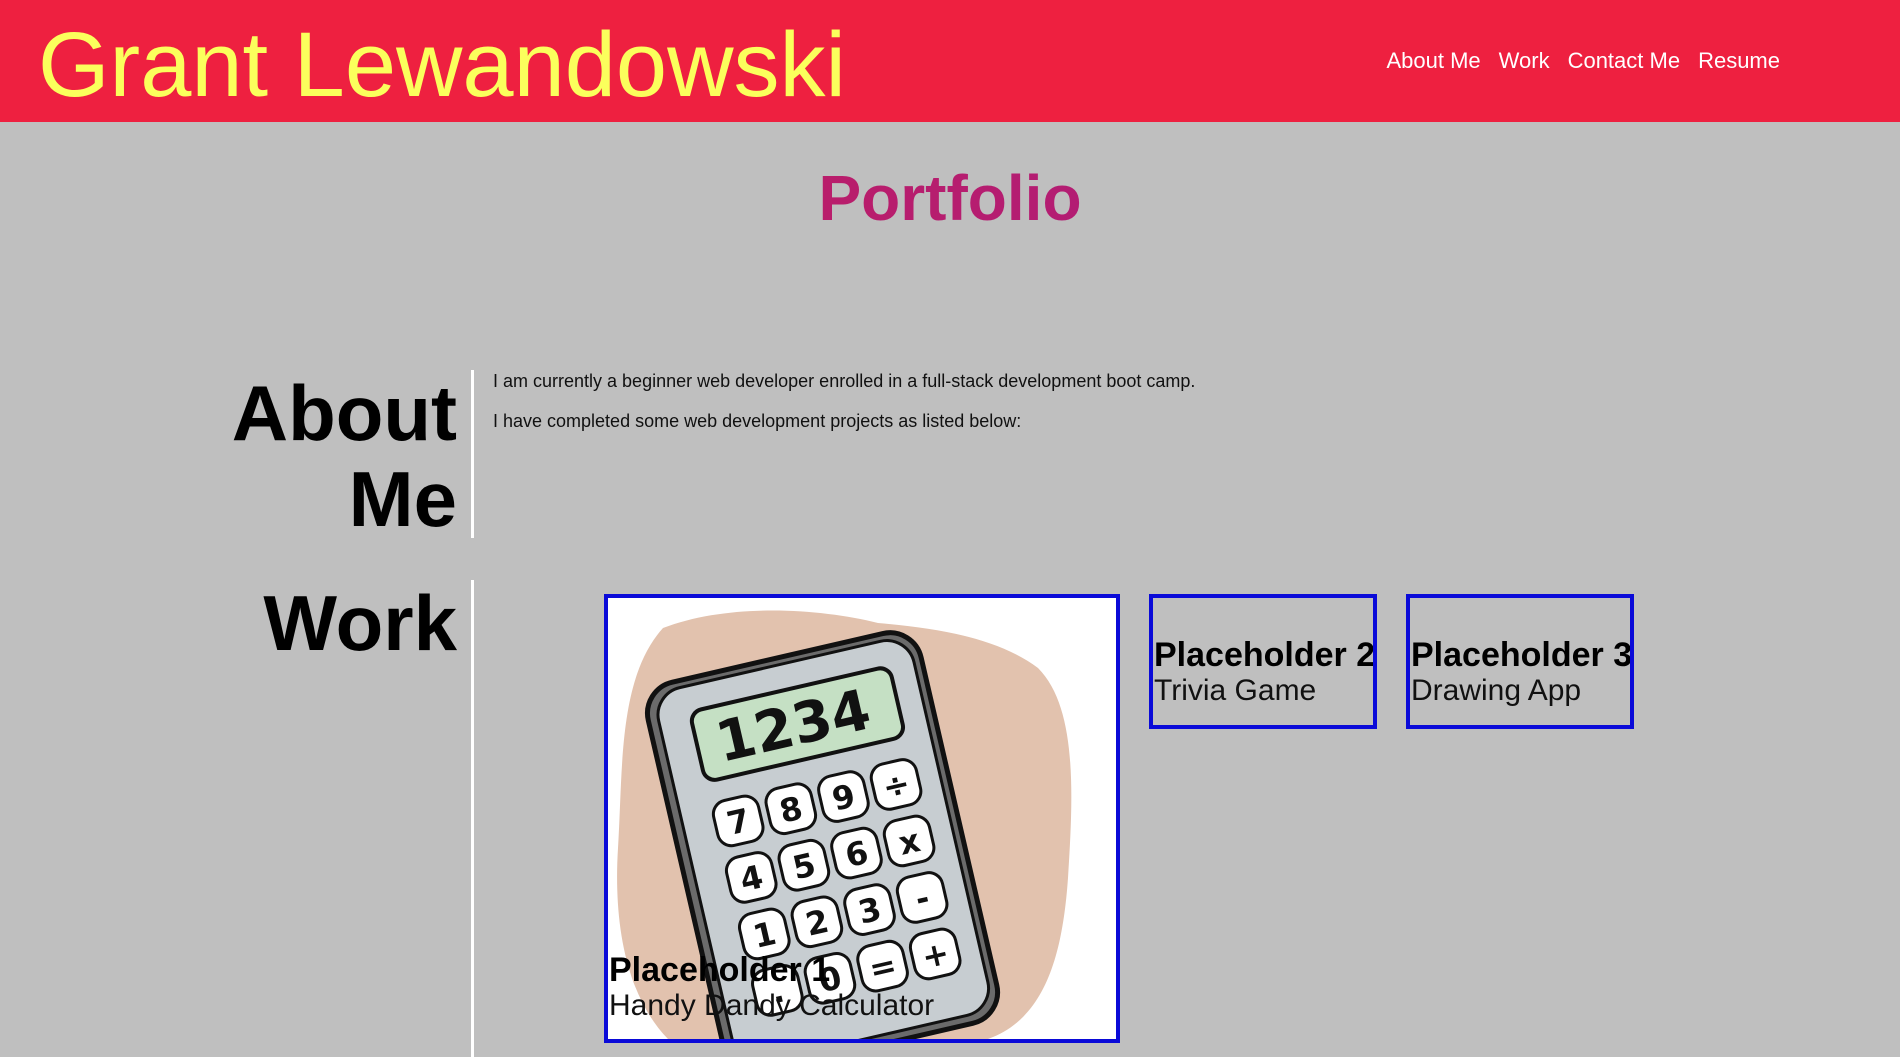  I want to click on project-card-2: Placeholder 2 Trivia Game, so click(1263, 661).